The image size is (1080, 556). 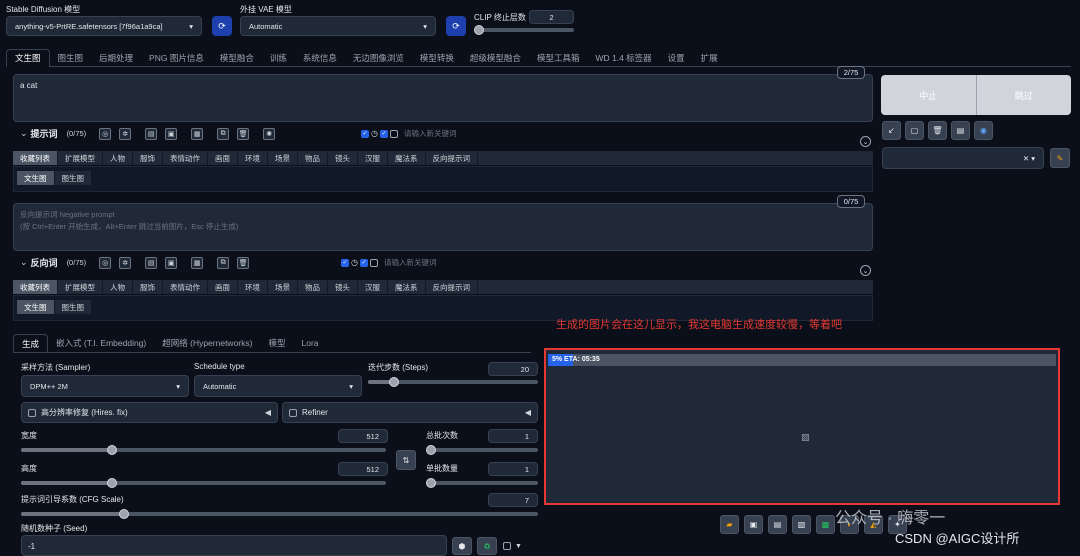 I want to click on generation-tab: Lora, so click(x=309, y=343).